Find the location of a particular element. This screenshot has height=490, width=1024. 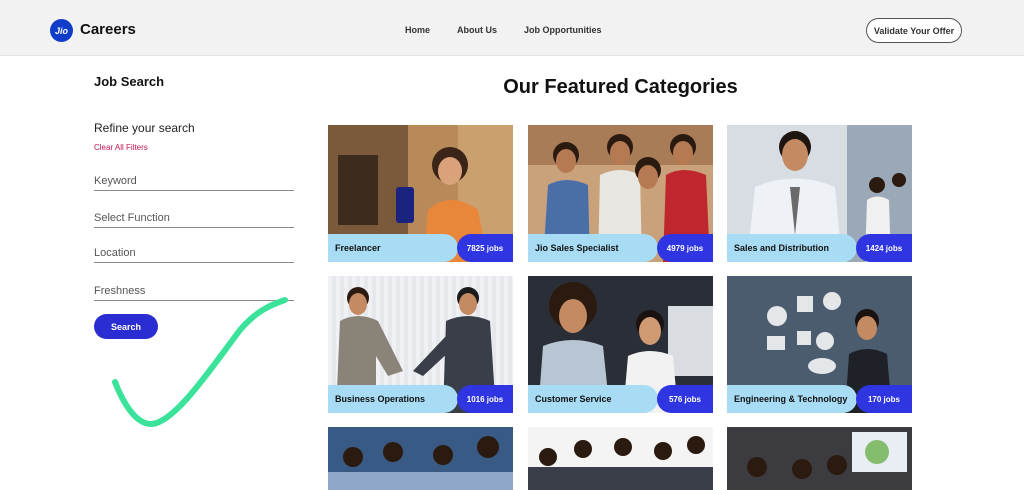

team-meeting-photo is located at coordinates (420, 458).